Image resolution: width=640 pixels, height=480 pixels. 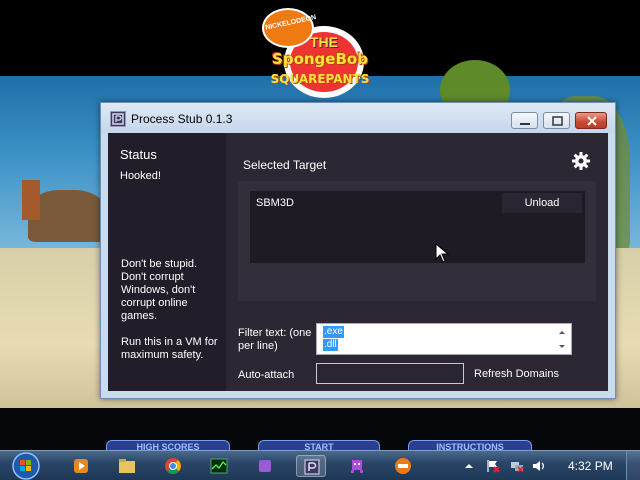 What do you see at coordinates (118, 119) in the screenshot?
I see `process-stub-app-icon` at bounding box center [118, 119].